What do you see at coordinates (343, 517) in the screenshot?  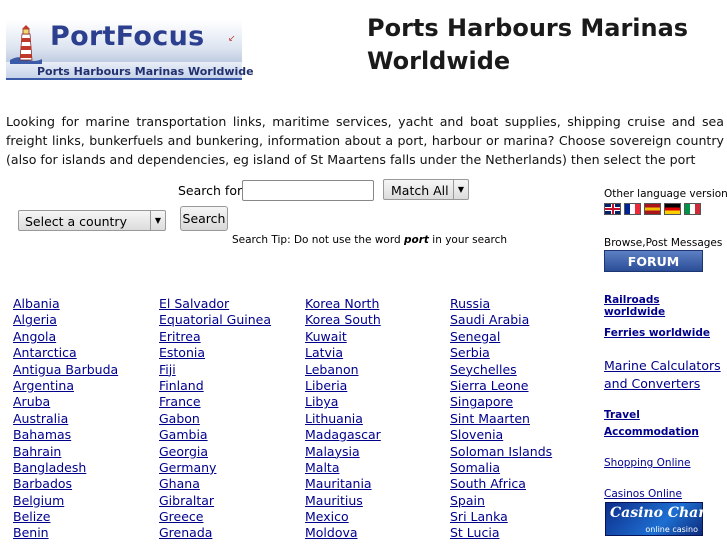 I see `country-link: Mexico` at bounding box center [343, 517].